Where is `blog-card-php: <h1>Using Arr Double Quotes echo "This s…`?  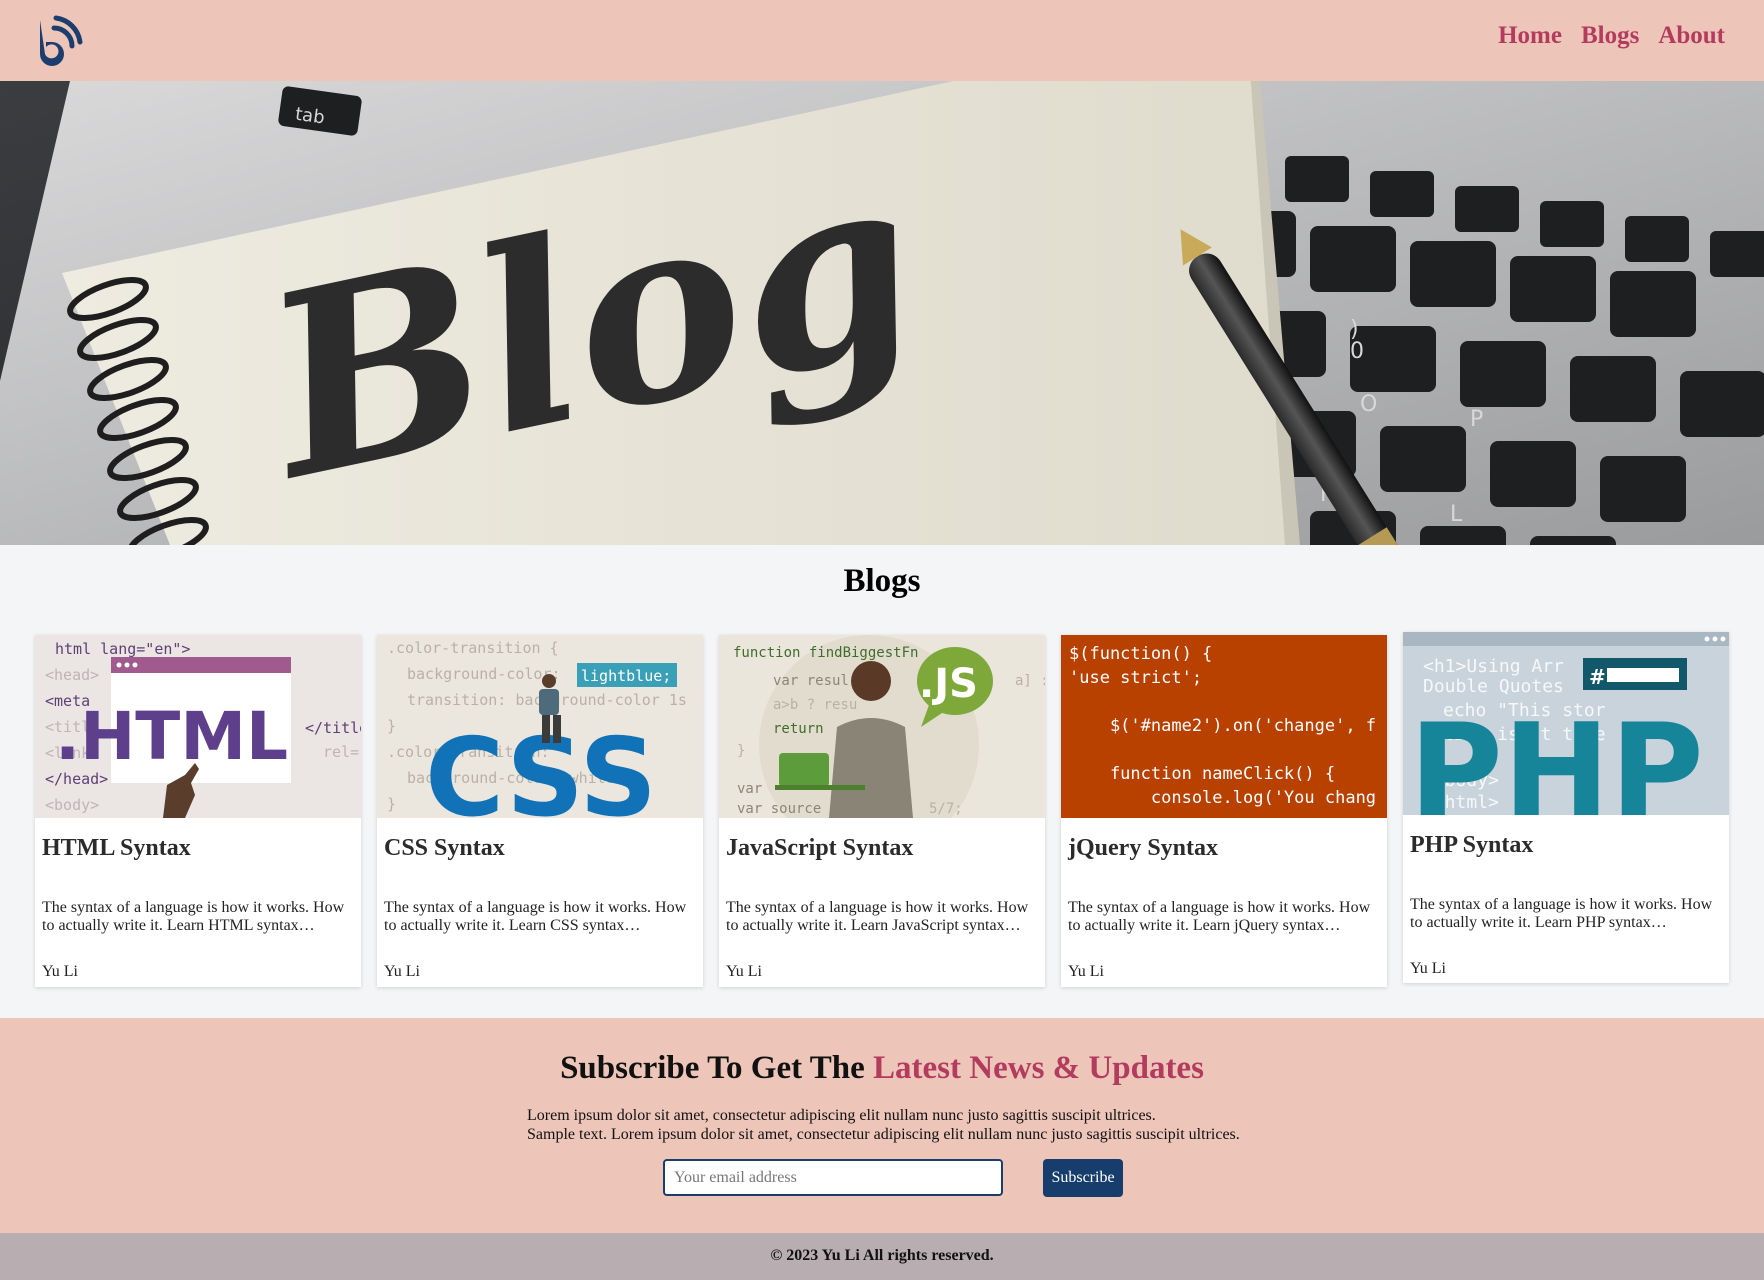
blog-card-php: <h1>Using Arr Double Quotes echo "This s… is located at coordinates (1566, 807).